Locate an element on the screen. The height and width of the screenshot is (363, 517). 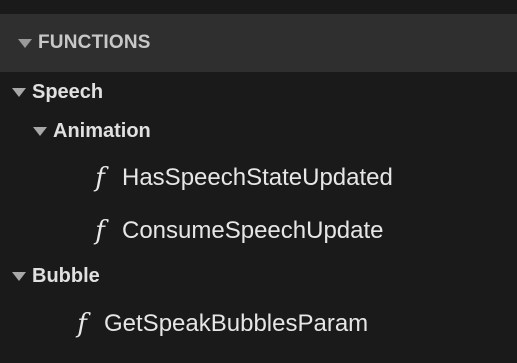
function-item-consume-speech-update: f ConsumeSpeechUpdate is located at coordinates (237, 231).